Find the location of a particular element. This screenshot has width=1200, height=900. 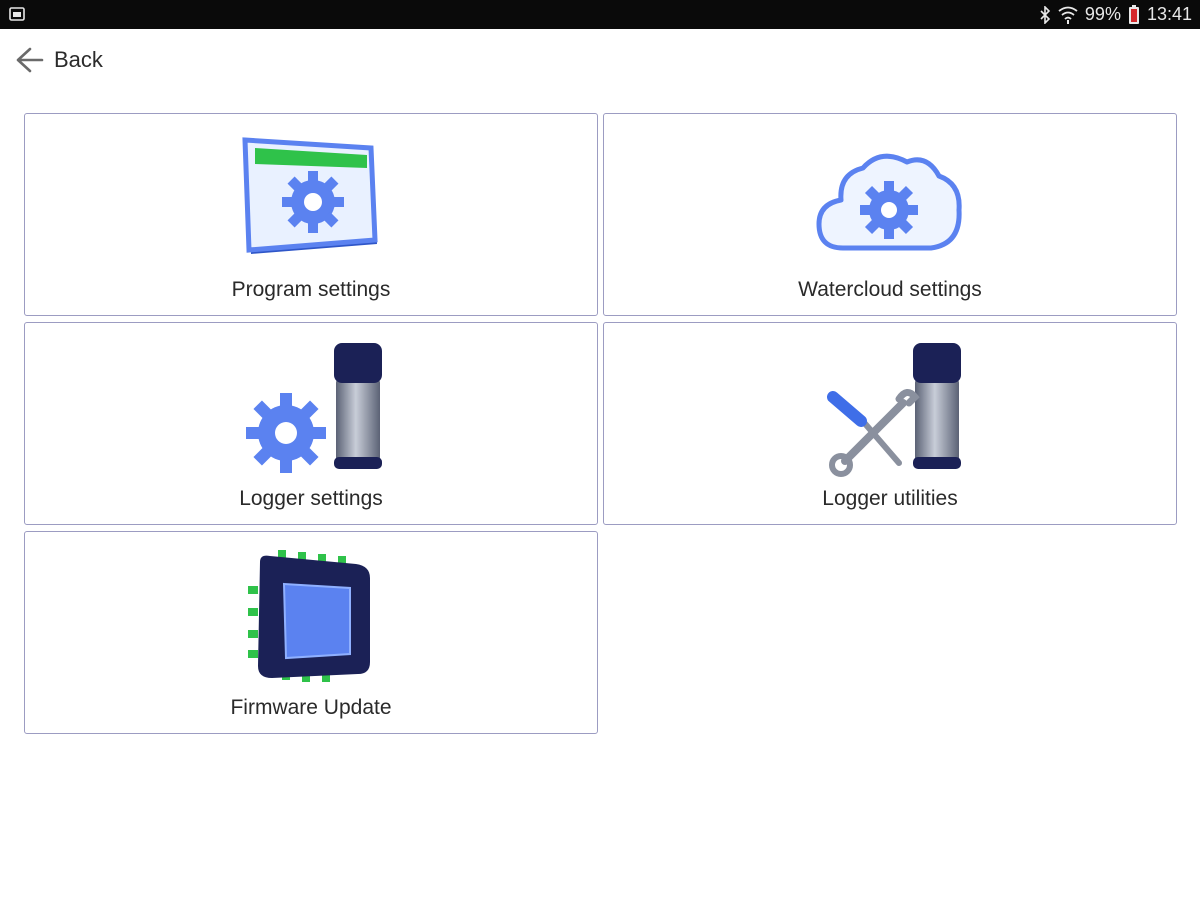

tile-label: Watercloud settings is located at coordinates (890, 289).